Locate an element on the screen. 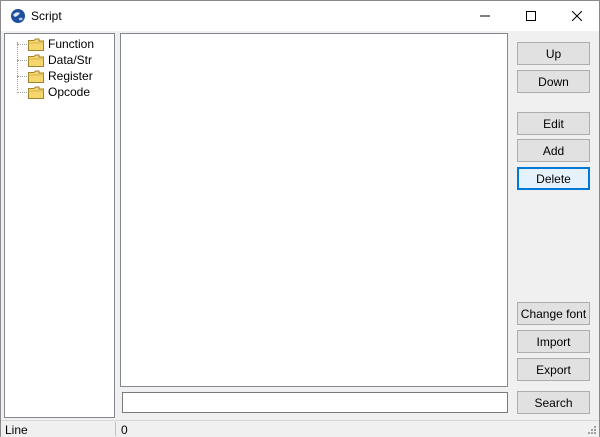  status-line-label: Line is located at coordinates (16, 430).